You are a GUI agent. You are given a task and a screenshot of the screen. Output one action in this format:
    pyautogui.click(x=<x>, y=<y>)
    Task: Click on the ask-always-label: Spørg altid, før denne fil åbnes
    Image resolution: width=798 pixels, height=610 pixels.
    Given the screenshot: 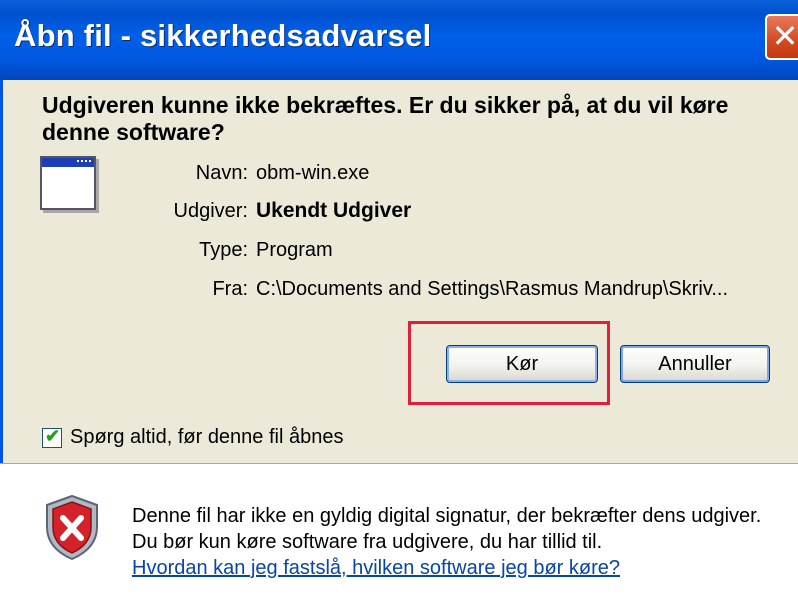 What is the action you would take?
    pyautogui.click(x=206, y=437)
    